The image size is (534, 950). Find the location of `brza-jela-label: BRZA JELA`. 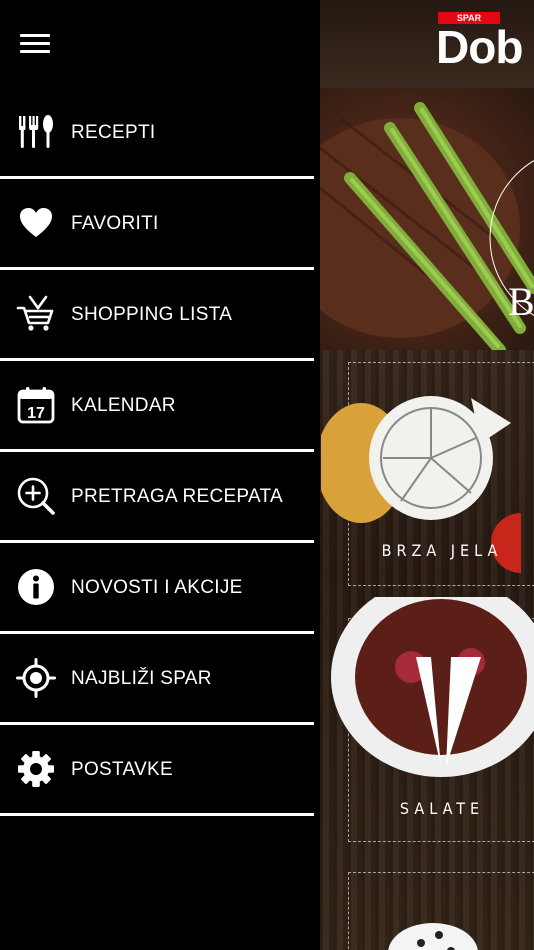

brza-jela-label: BRZA JELA is located at coordinates (442, 550).